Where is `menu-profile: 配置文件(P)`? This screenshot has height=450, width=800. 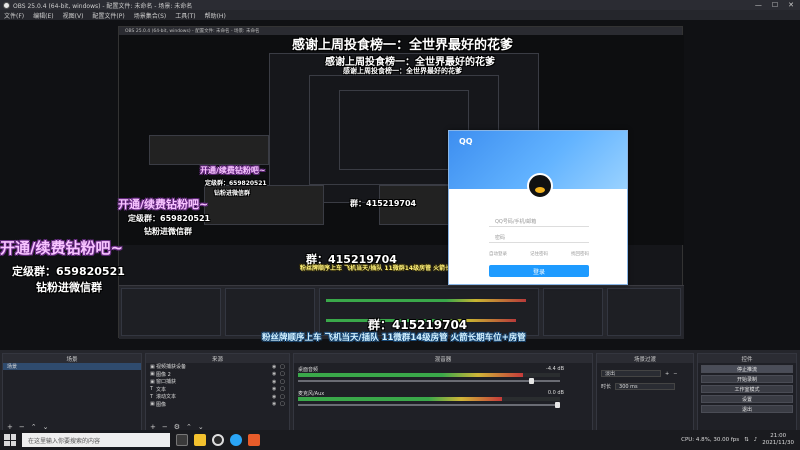 menu-profile: 配置文件(P) is located at coordinates (108, 15).